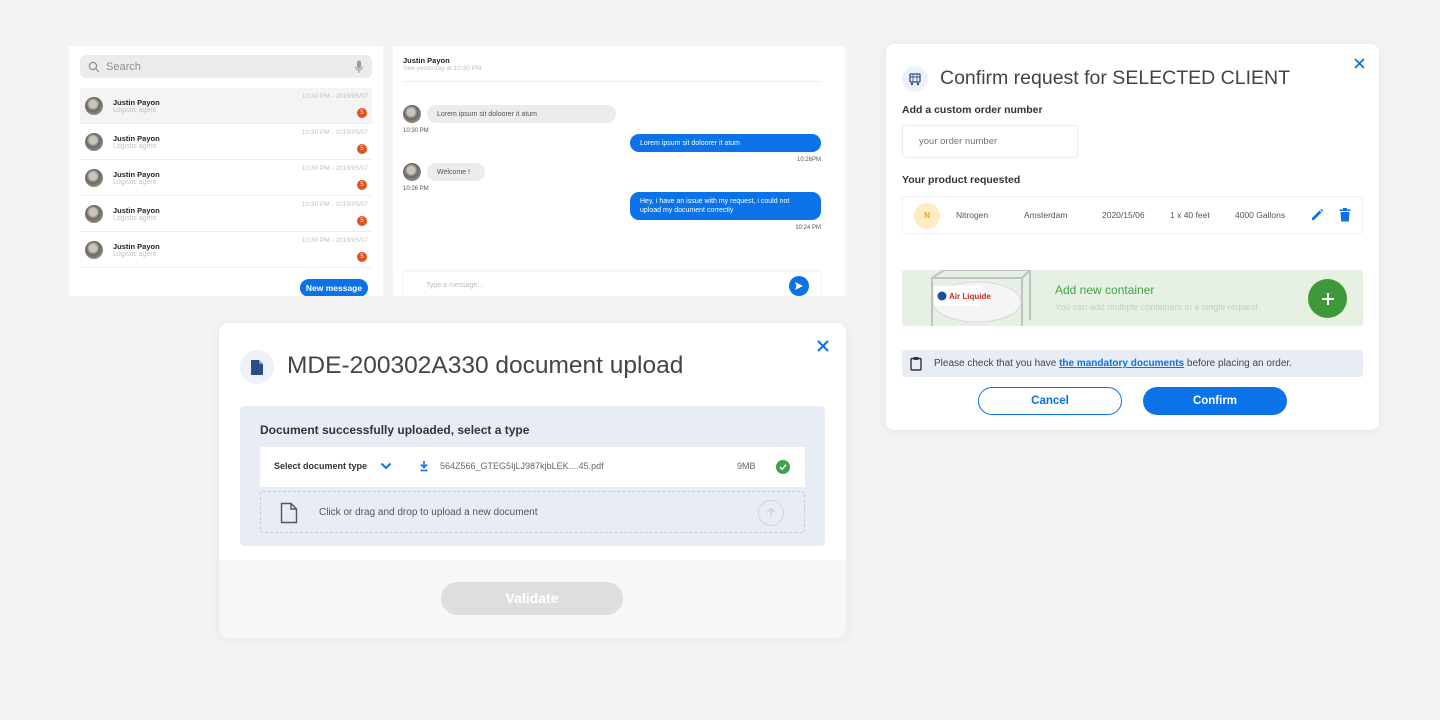  I want to click on message-time: 10:26PM, so click(808, 160).